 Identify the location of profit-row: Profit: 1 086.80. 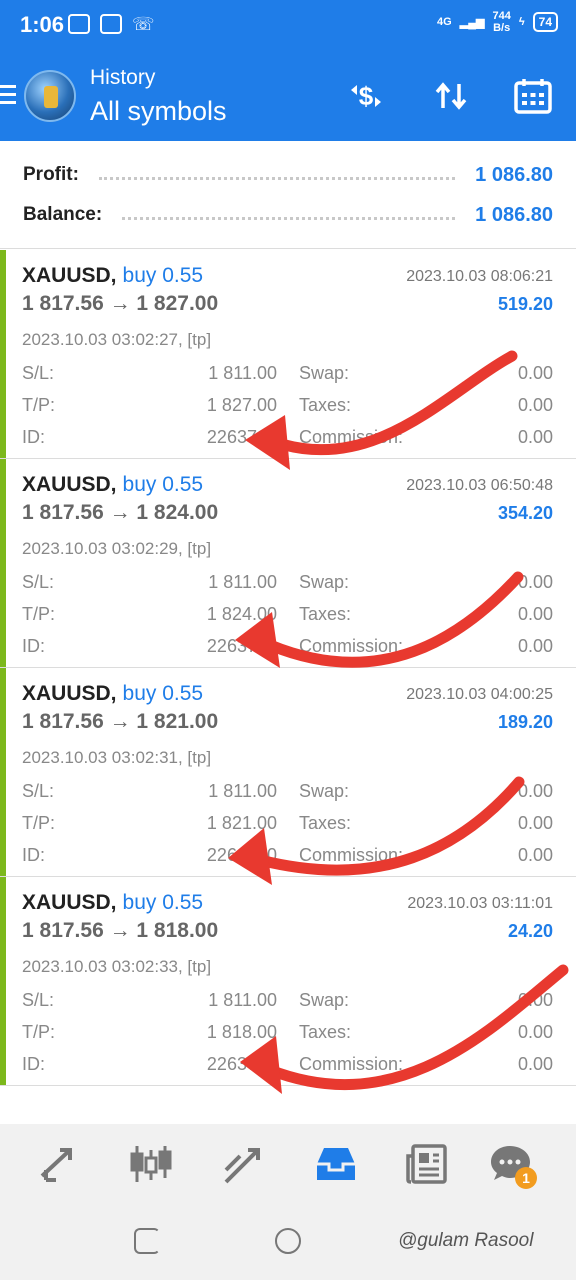
(288, 175).